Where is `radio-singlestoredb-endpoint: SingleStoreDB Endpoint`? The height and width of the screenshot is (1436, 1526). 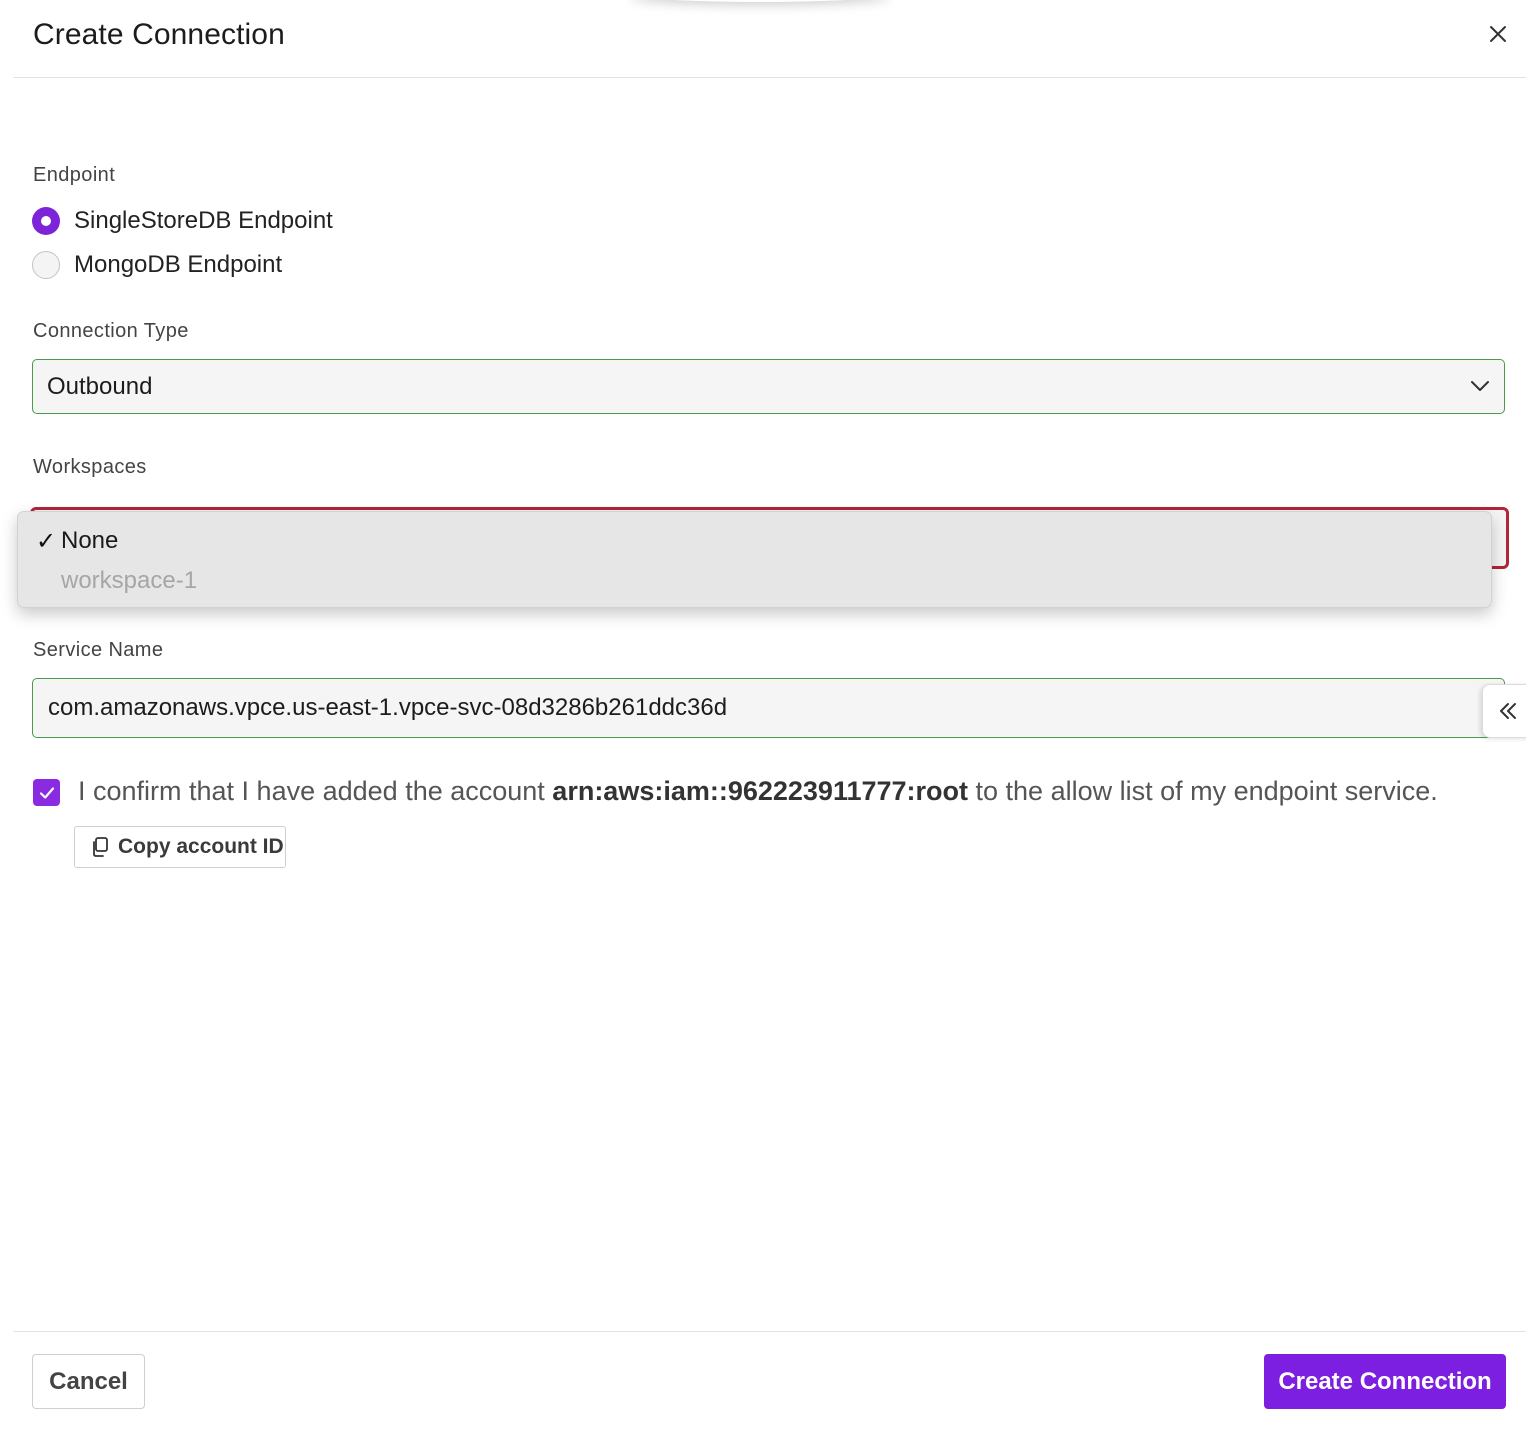 radio-singlestoredb-endpoint: SingleStoreDB Endpoint is located at coordinates (182, 221).